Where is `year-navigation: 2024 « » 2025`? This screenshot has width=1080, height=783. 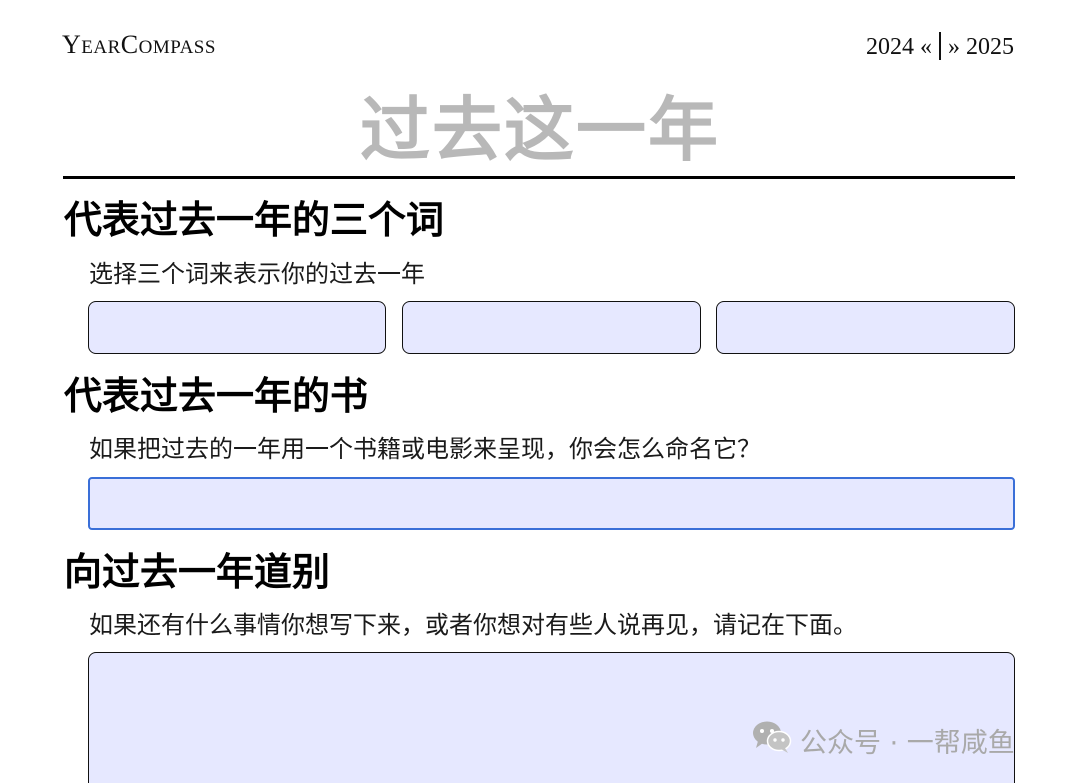
year-navigation: 2024 « » 2025 is located at coordinates (940, 46).